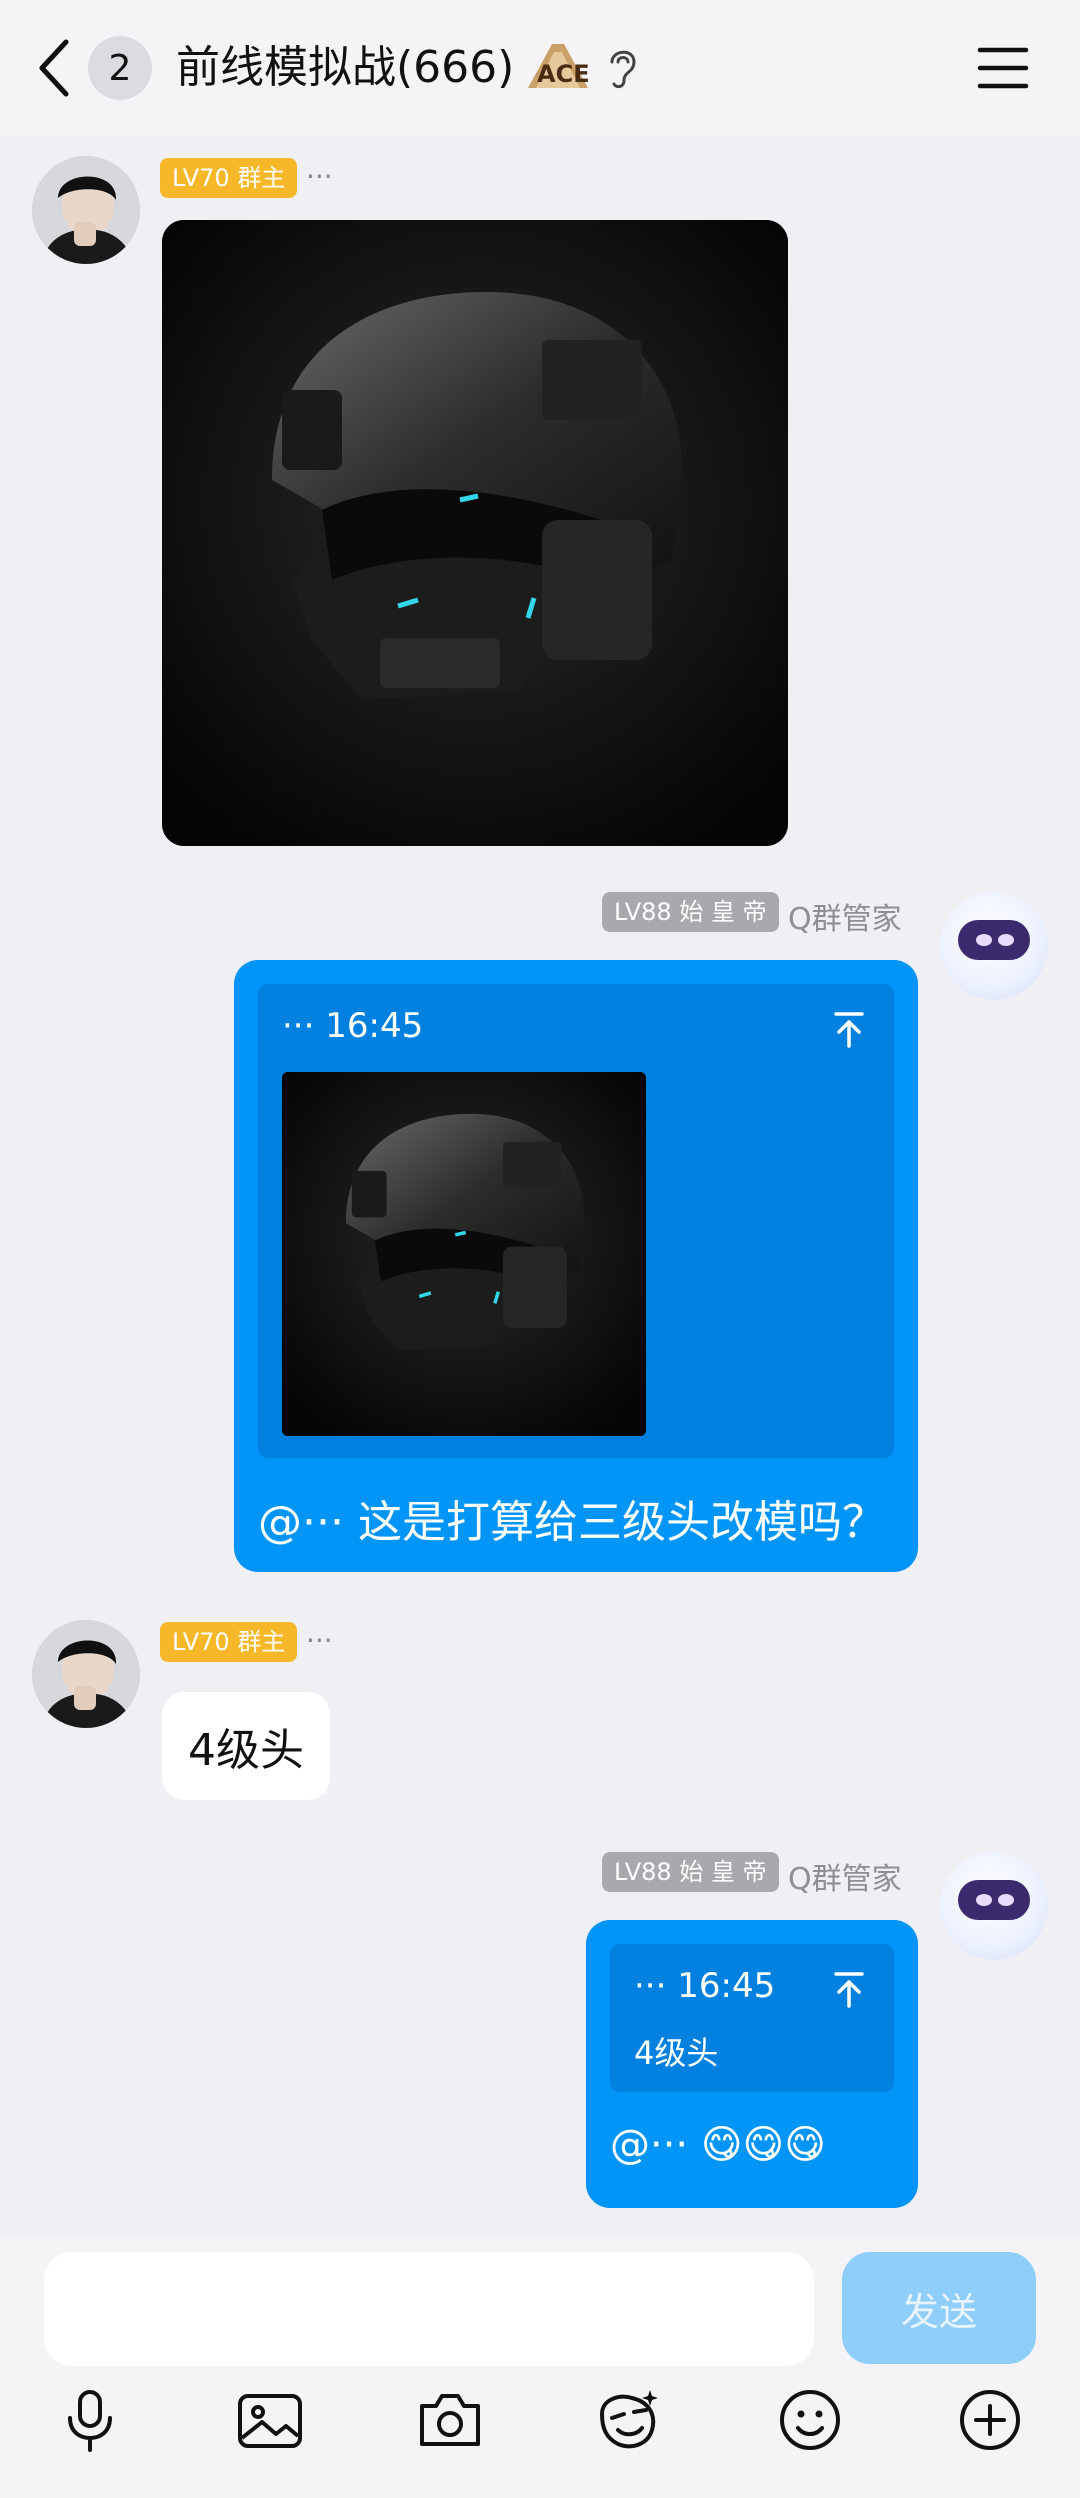 This screenshot has width=1080, height=2498. Describe the element at coordinates (429, 2309) in the screenshot. I see `message-input` at that location.